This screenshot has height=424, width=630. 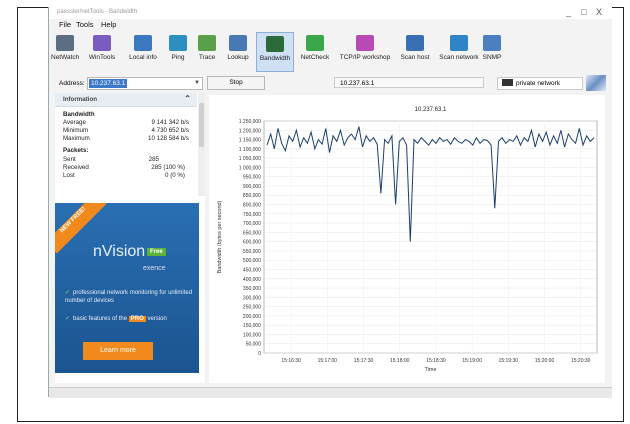 What do you see at coordinates (250, 168) in the screenshot?
I see `y-tick-label: 1 000,000` at bounding box center [250, 168].